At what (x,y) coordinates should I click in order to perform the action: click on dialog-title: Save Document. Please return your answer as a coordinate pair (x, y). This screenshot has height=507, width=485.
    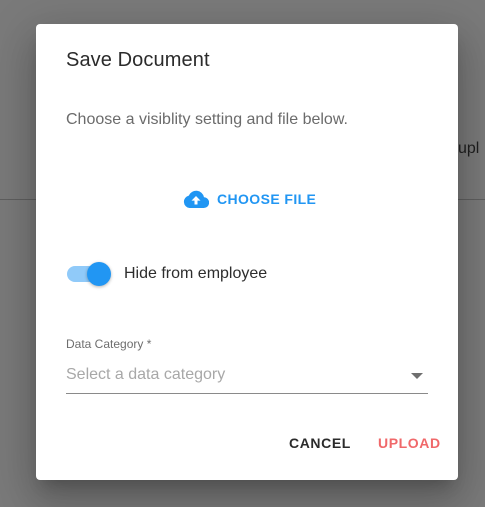
    Looking at the image, I should click on (138, 60).